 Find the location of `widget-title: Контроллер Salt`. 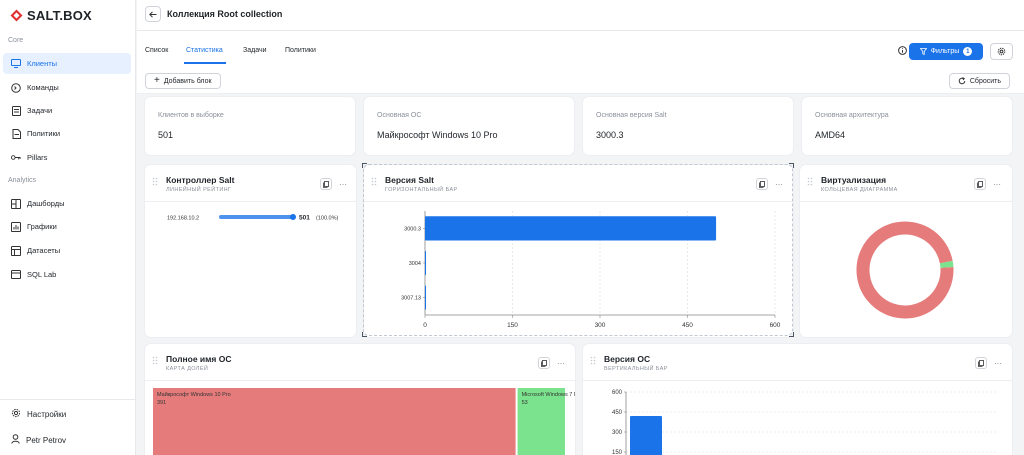

widget-title: Контроллер Salt is located at coordinates (200, 180).